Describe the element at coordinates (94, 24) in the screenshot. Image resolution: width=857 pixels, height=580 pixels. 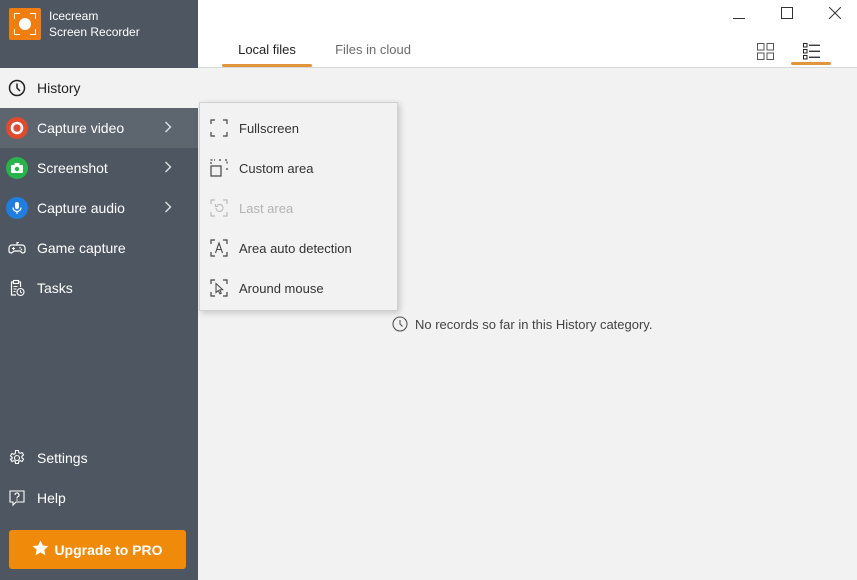
I see `app-title: Icecream Screen Recorder` at that location.